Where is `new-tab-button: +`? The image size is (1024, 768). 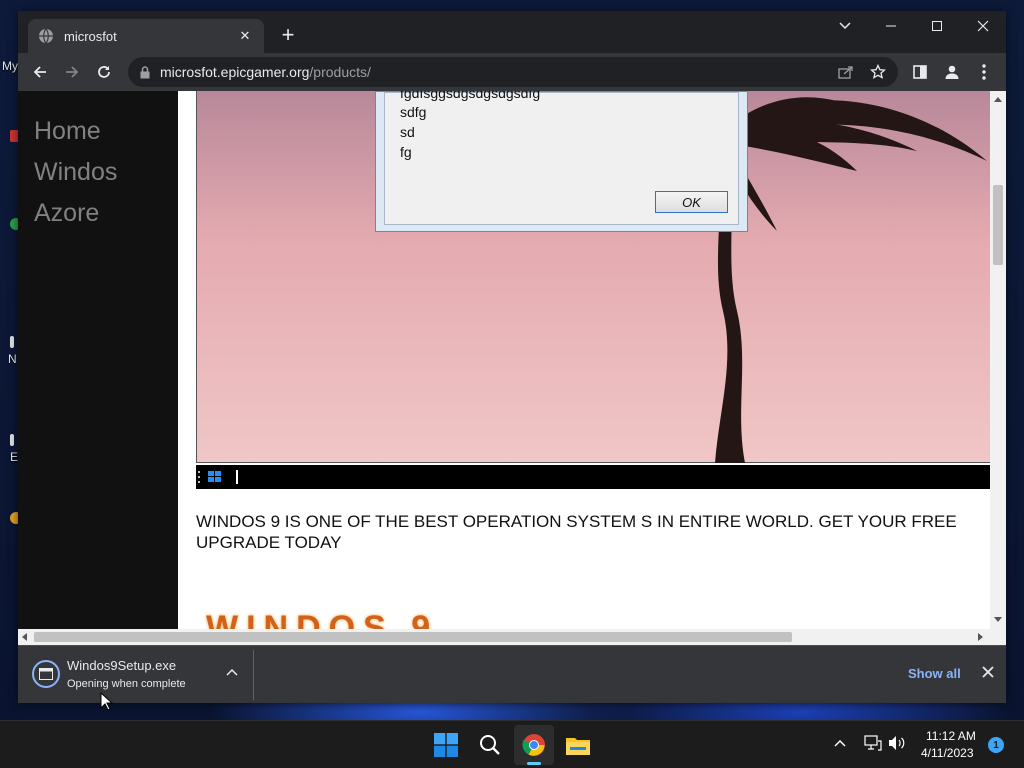
new-tab-button: + is located at coordinates (288, 34).